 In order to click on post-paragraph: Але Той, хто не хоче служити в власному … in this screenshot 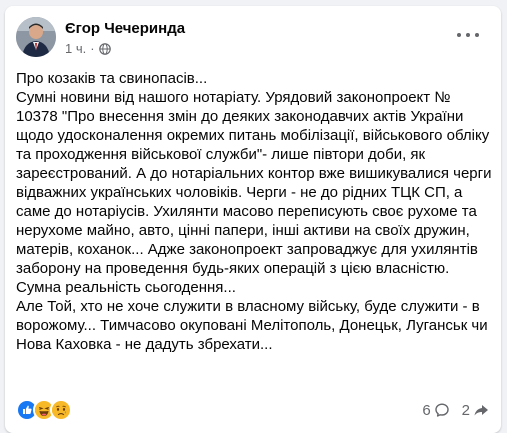, I will do `click(252, 325)`.